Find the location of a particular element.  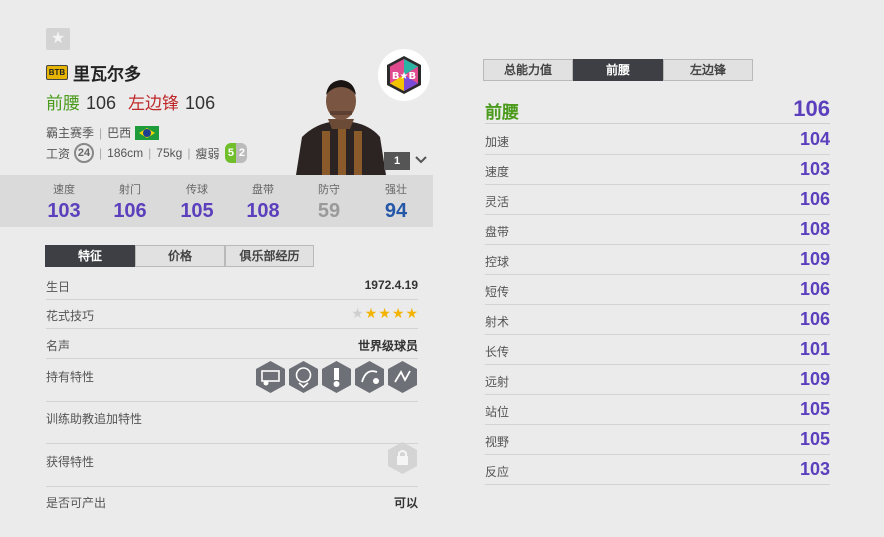

lock-icon is located at coordinates (402, 458).